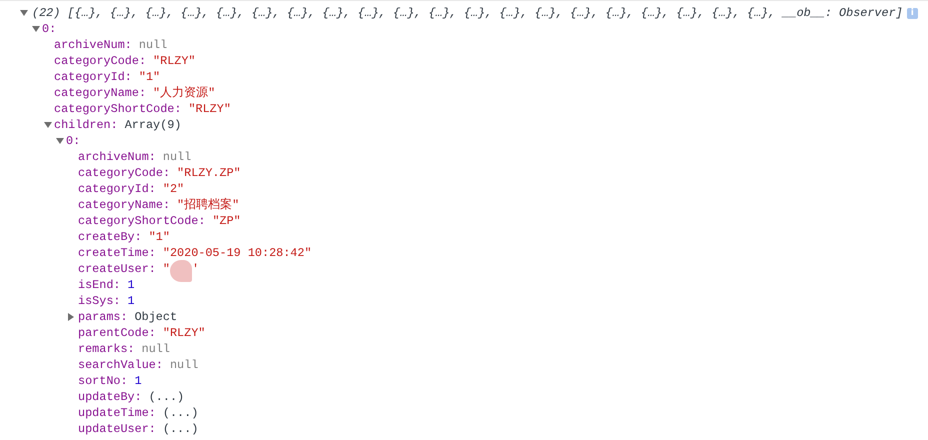 This screenshot has height=440, width=928. What do you see at coordinates (99, 301) in the screenshot?
I see `property-key: isSys:` at bounding box center [99, 301].